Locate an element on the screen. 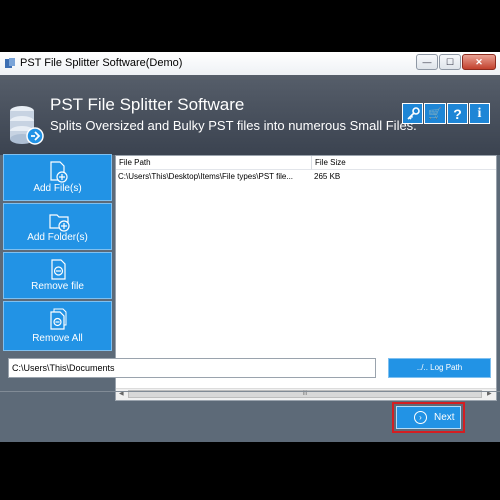 Image resolution: width=500 pixels, height=500 pixels. remove-file-button: Remove file is located at coordinates (57, 275).